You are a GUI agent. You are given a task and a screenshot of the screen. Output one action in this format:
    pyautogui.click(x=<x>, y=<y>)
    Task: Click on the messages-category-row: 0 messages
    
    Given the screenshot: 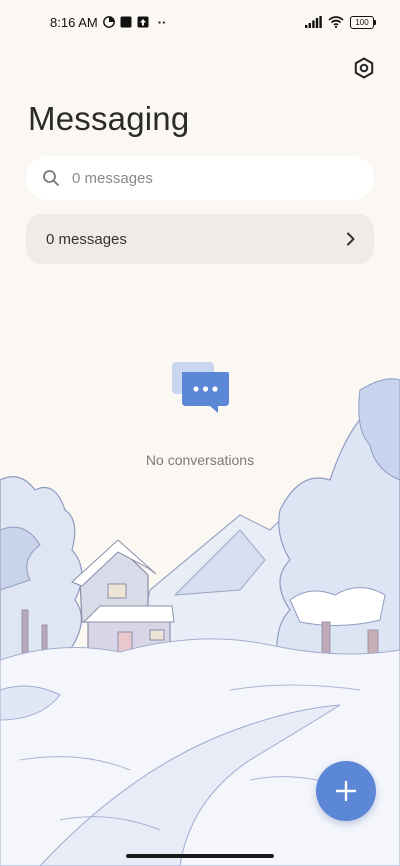 What is the action you would take?
    pyautogui.click(x=200, y=239)
    